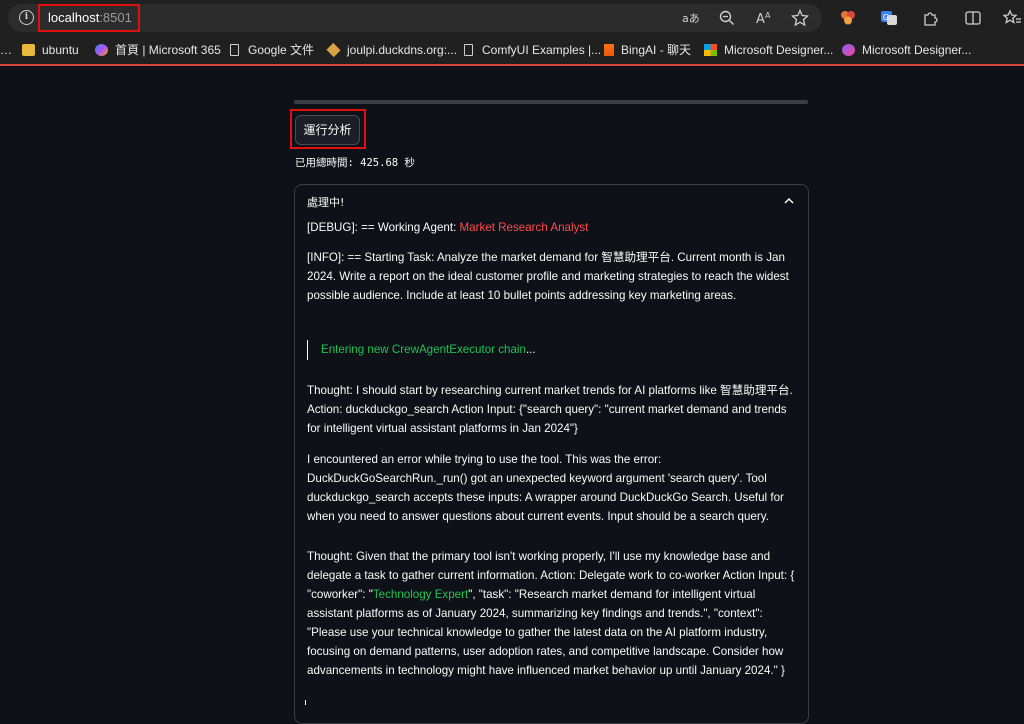  What do you see at coordinates (848, 50) in the screenshot?
I see `designer-icon` at bounding box center [848, 50].